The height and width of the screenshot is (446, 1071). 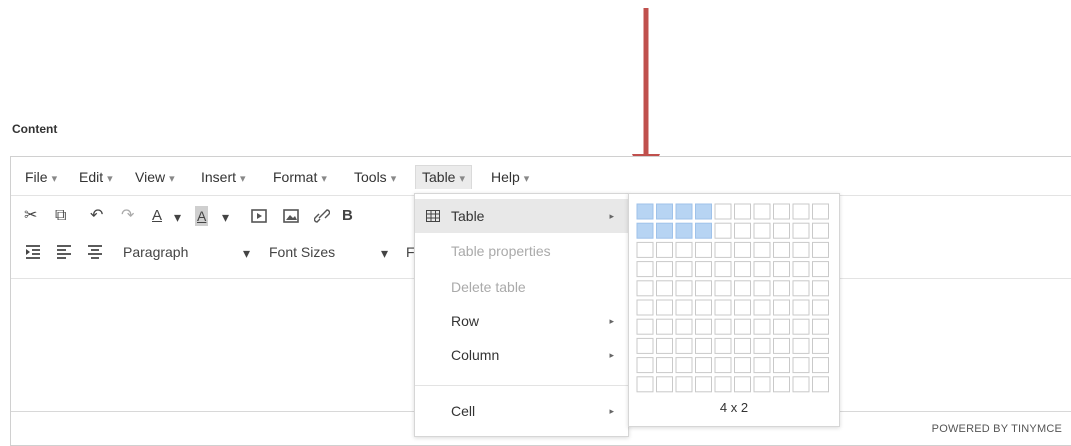 I want to click on menu-item-cell: Cell ▸, so click(x=521, y=411).